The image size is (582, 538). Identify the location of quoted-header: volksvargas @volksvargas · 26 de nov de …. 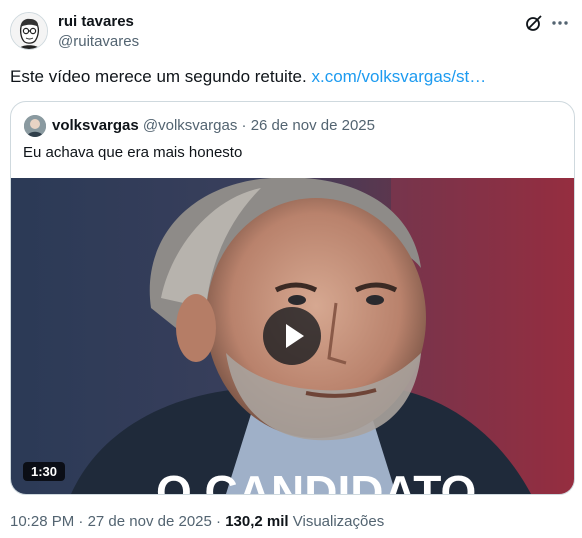
(213, 125).